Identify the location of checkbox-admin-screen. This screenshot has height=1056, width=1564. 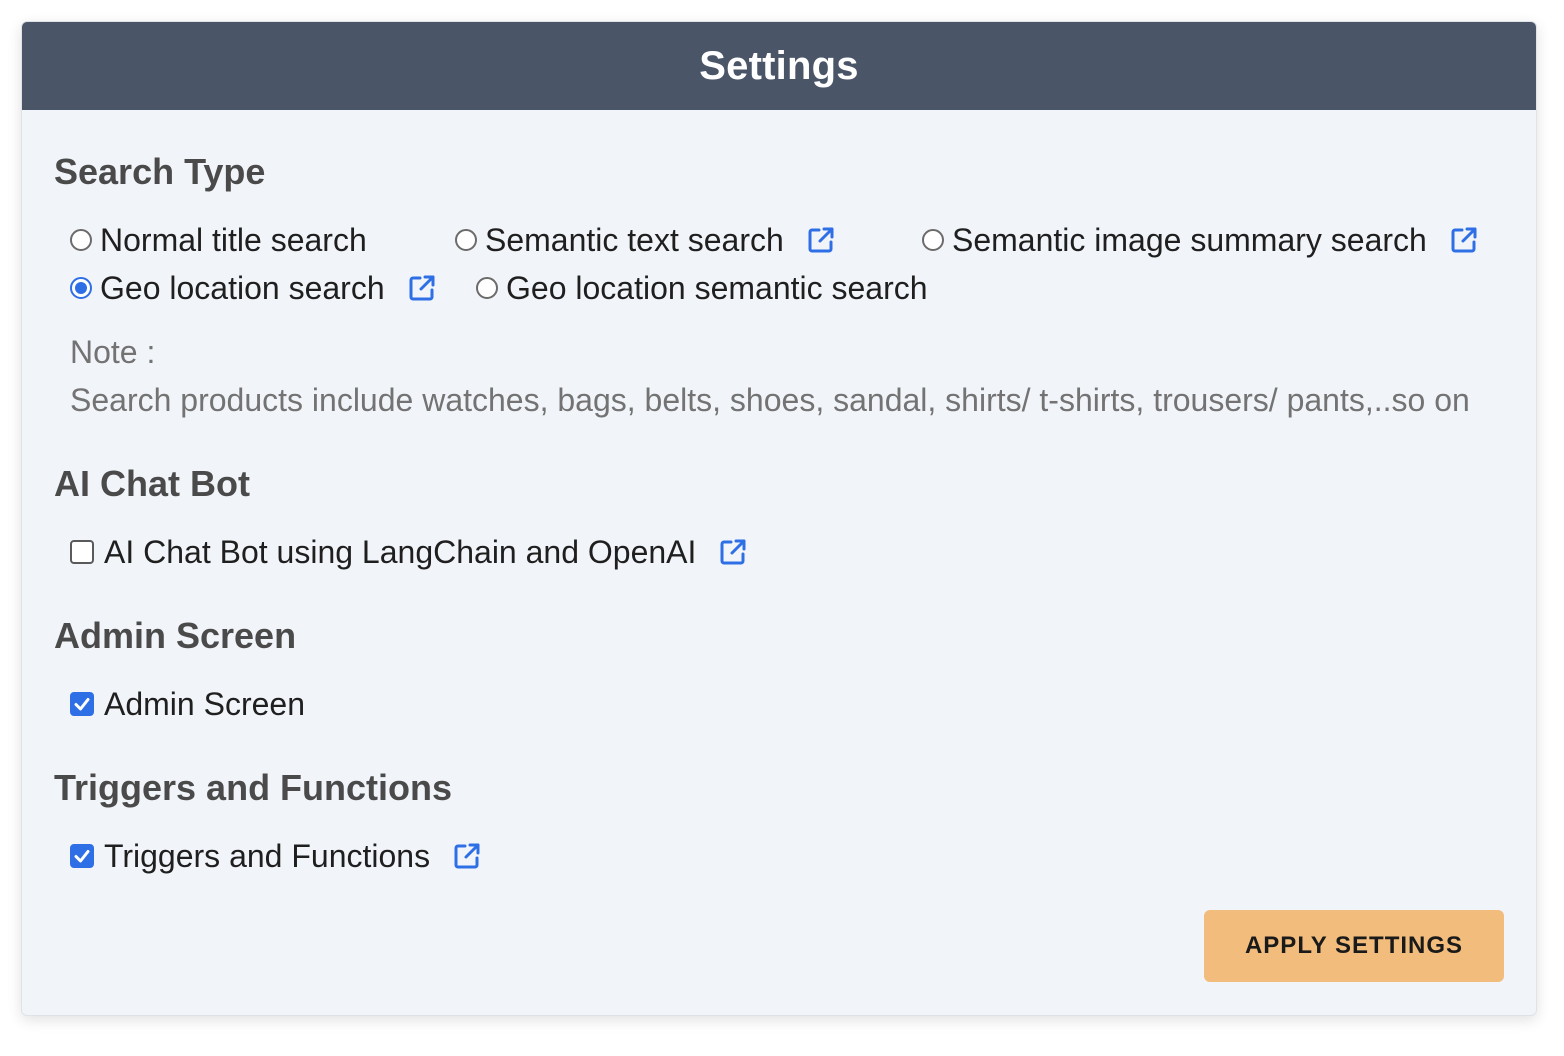
(82, 704).